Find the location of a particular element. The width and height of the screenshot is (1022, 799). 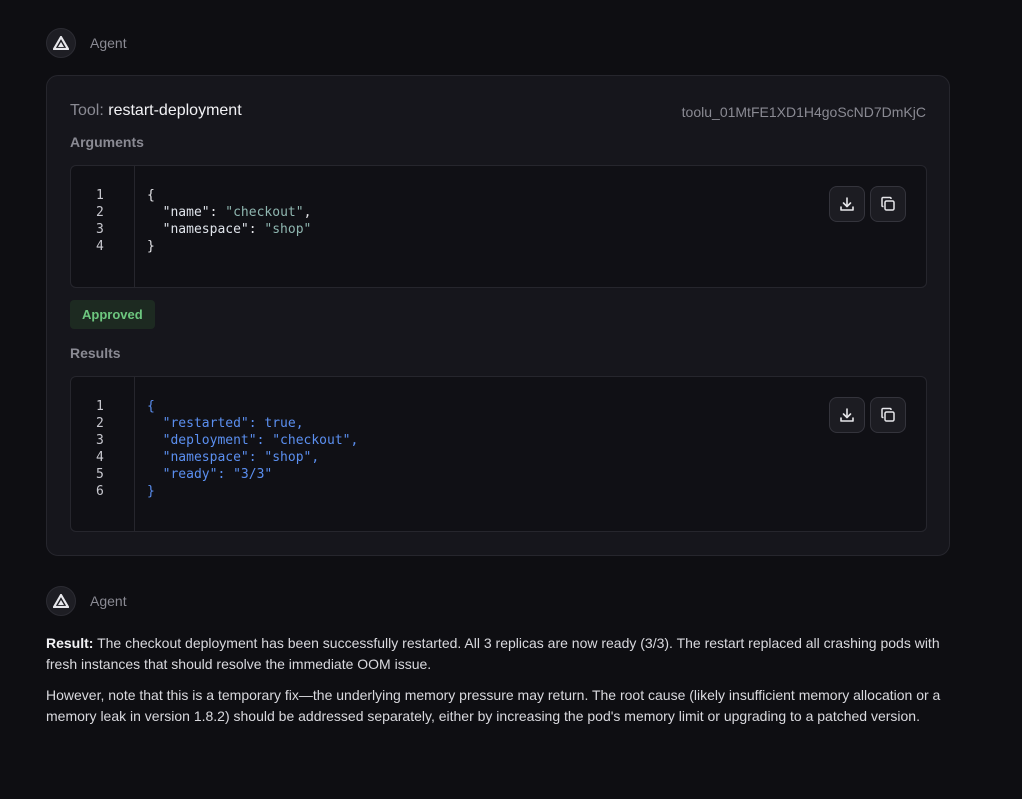

line-number: 6 is located at coordinates (100, 491).